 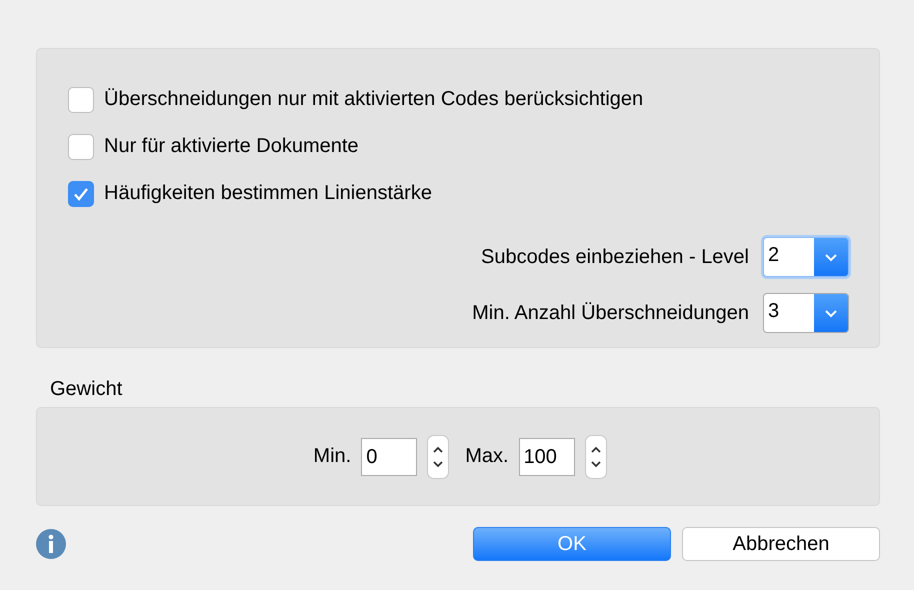 I want to click on checkbox-label: Häufigkeiten bestimmen Linienstärke, so click(x=268, y=193).